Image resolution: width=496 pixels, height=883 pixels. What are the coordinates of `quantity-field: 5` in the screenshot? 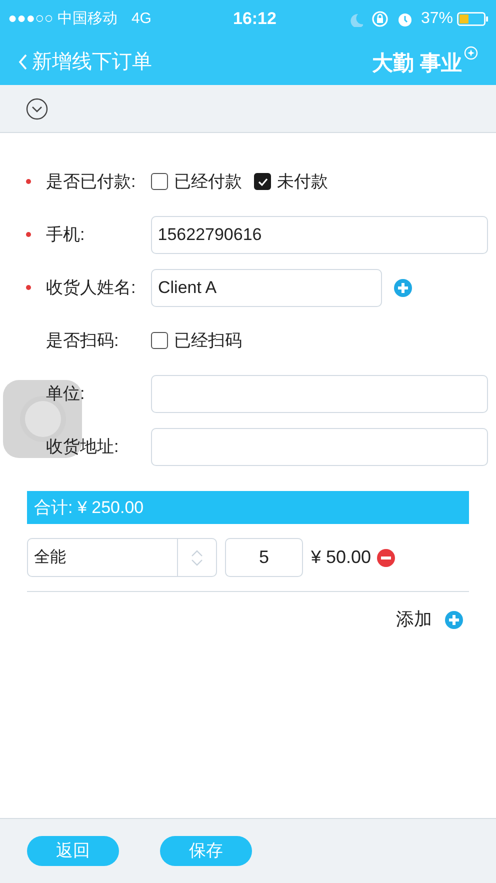 It's located at (264, 557).